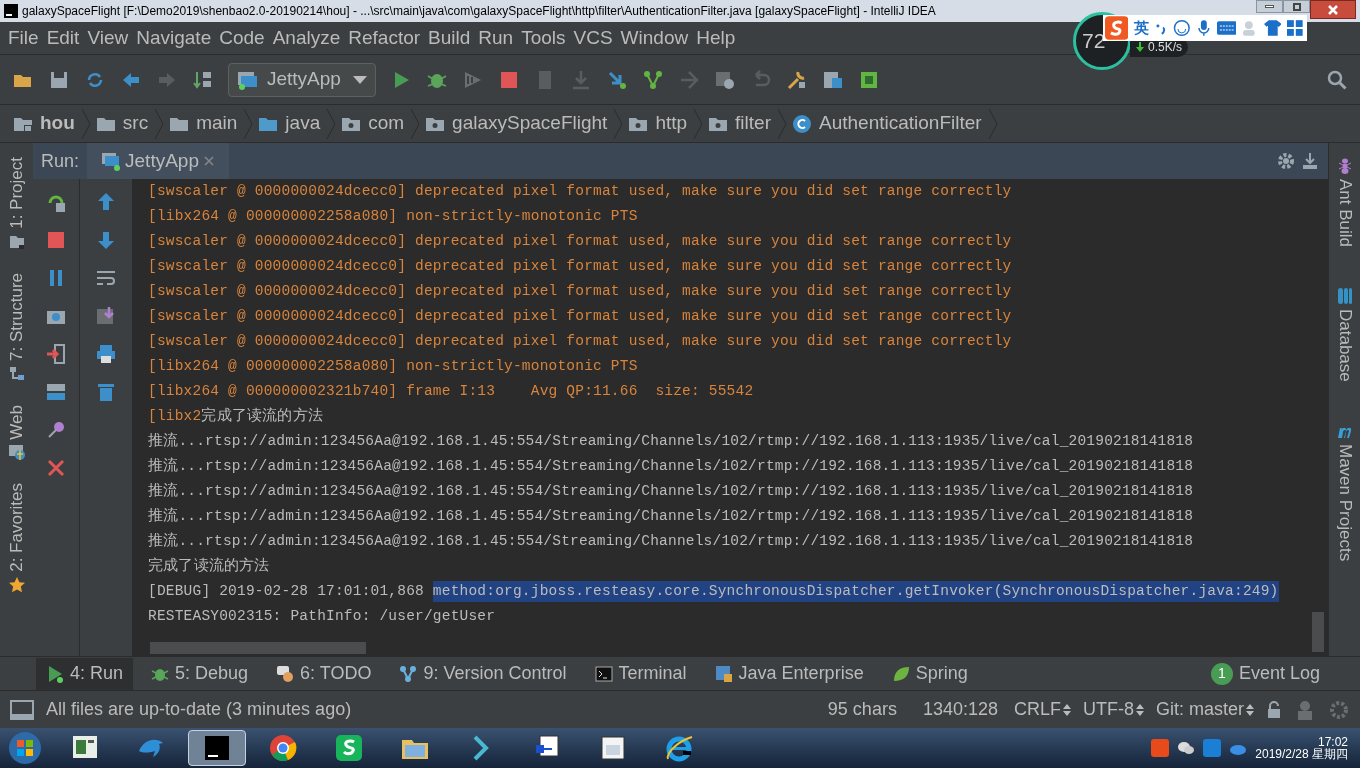 This screenshot has width=1360, height=768. Describe the element at coordinates (723, 673) in the screenshot. I see `java-enterprise-icon` at that location.